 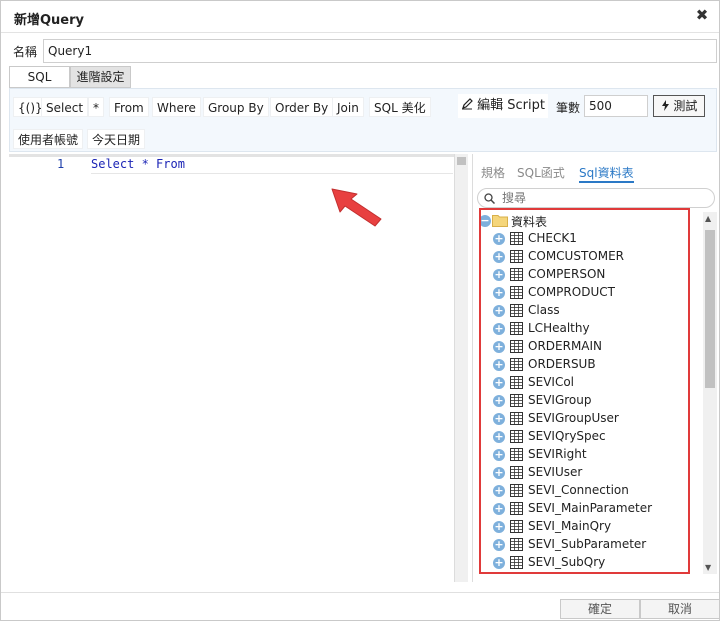 What do you see at coordinates (461, 368) in the screenshot?
I see `editor-scrollbar` at bounding box center [461, 368].